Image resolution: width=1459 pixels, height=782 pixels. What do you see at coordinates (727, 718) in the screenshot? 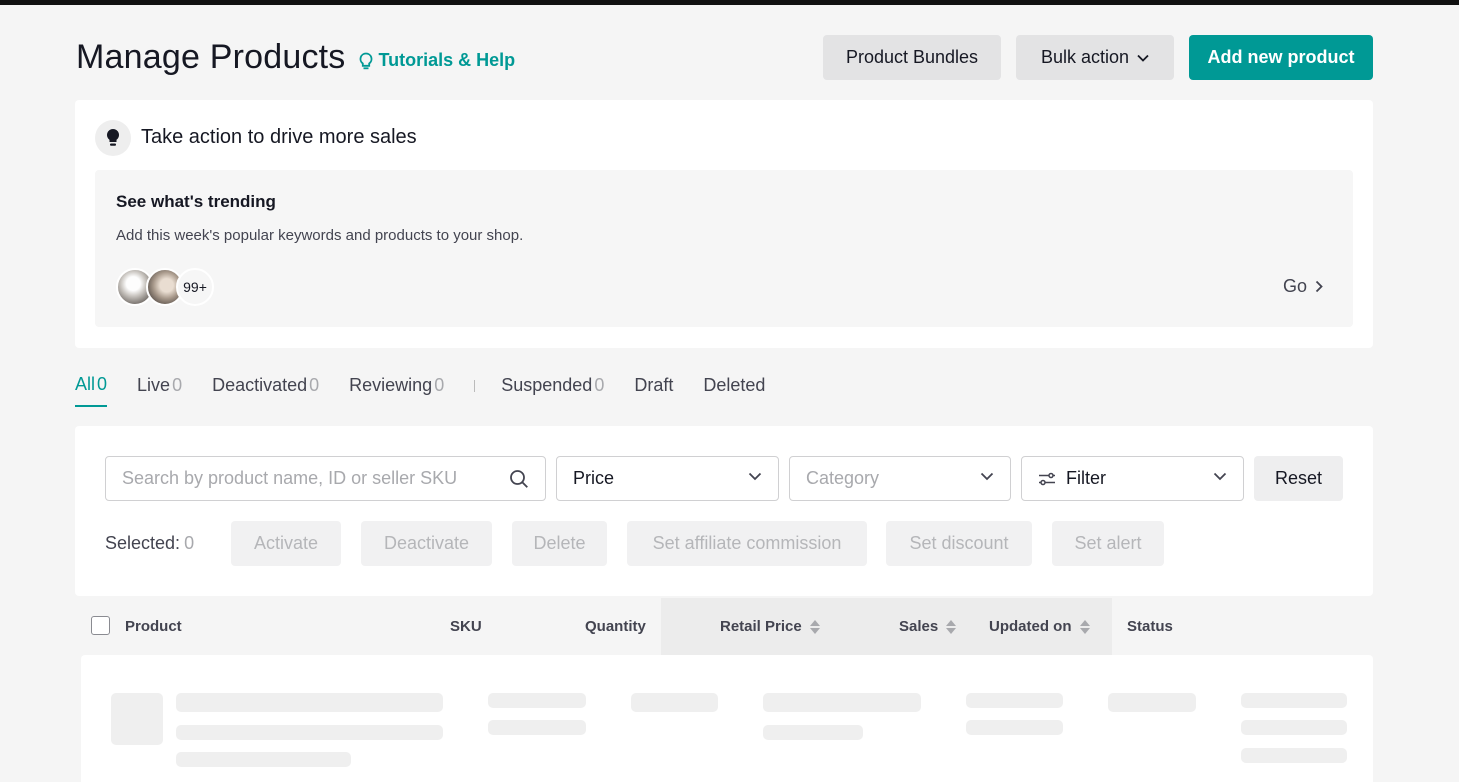
I see `table-body-loading` at bounding box center [727, 718].